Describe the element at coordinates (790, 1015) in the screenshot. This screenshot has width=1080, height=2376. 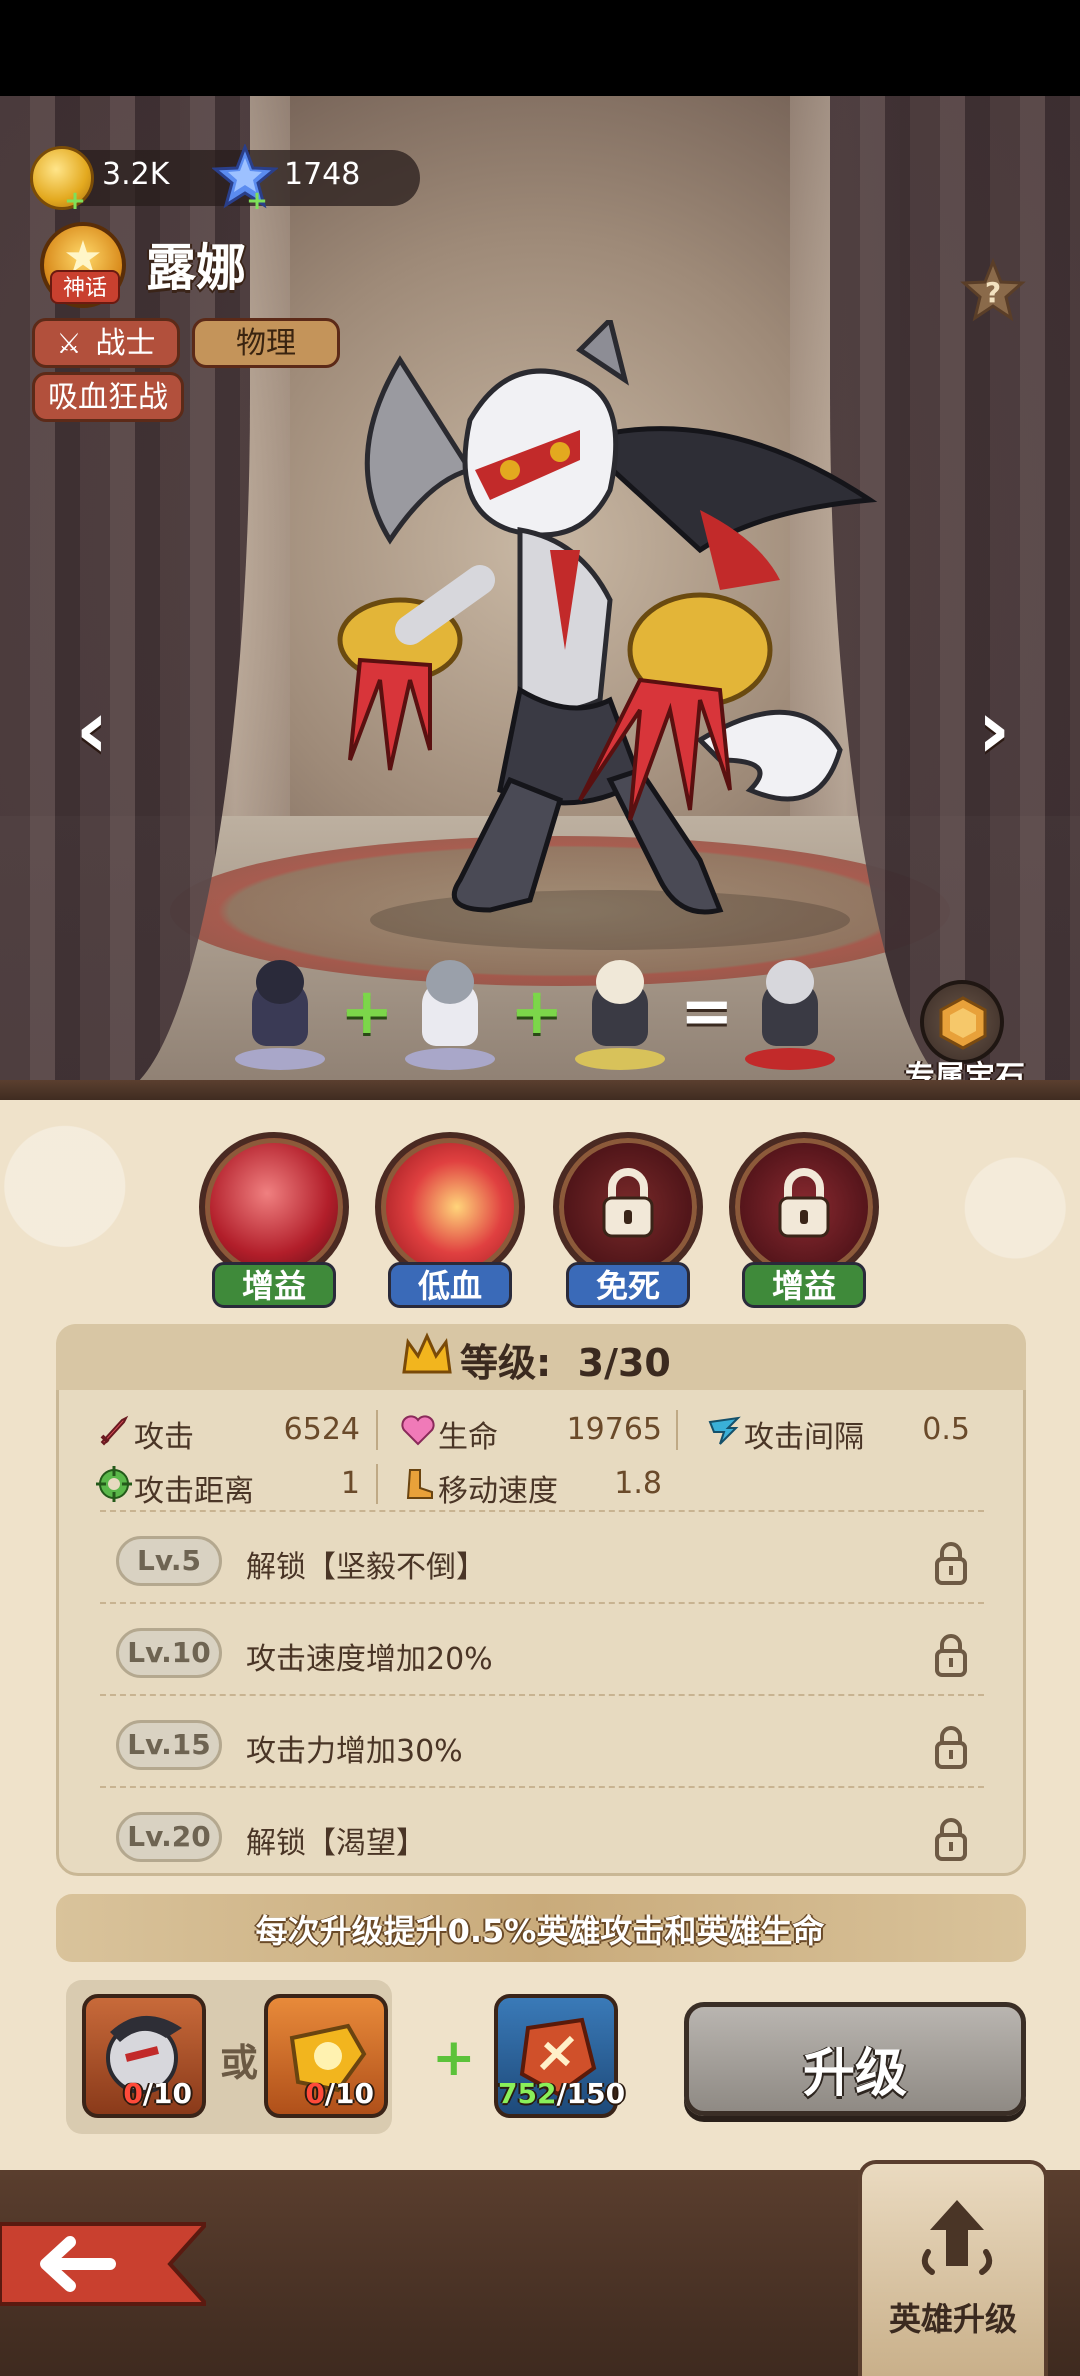
I see `fusion-result-hero` at that location.